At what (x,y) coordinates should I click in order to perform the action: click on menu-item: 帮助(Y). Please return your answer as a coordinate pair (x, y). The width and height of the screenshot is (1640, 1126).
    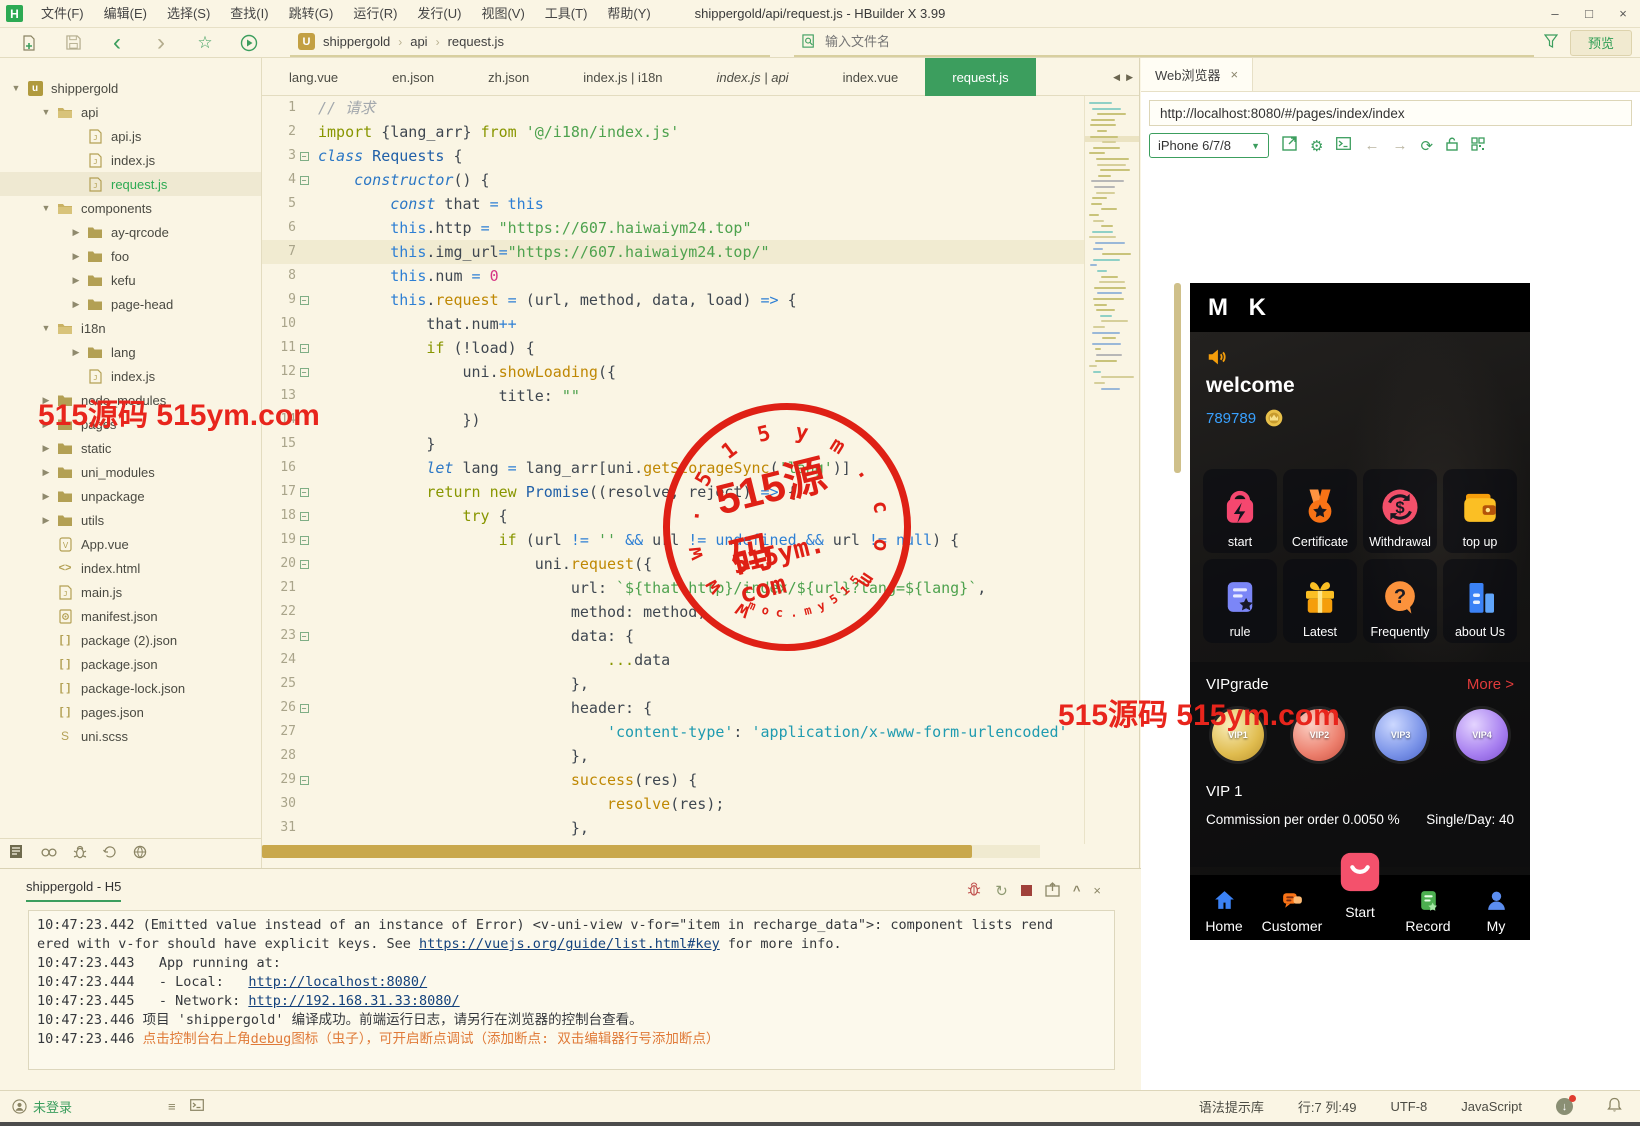
    Looking at the image, I should click on (628, 14).